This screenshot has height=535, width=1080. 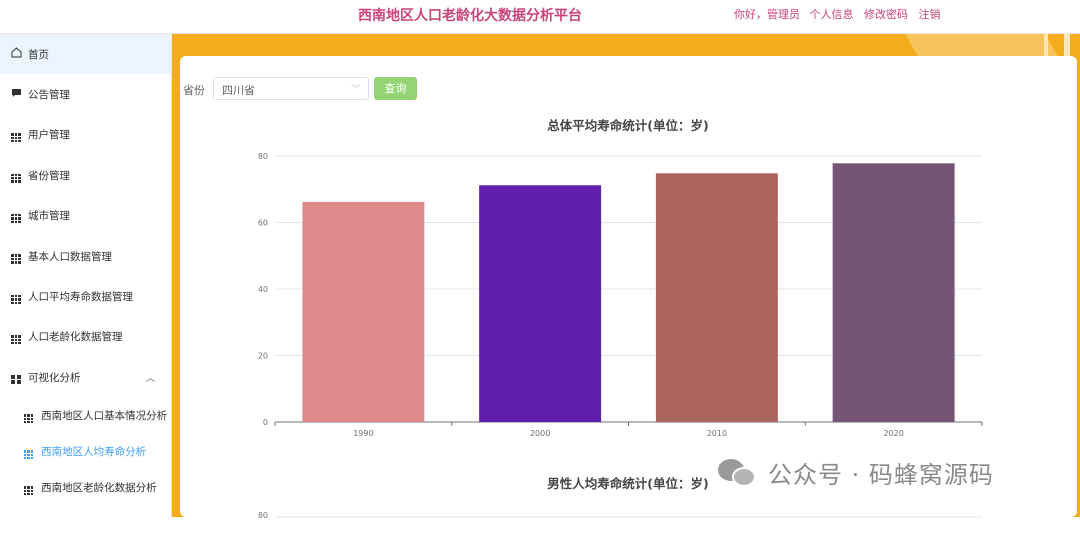 What do you see at coordinates (982, 46) in the screenshot?
I see `background-decoration` at bounding box center [982, 46].